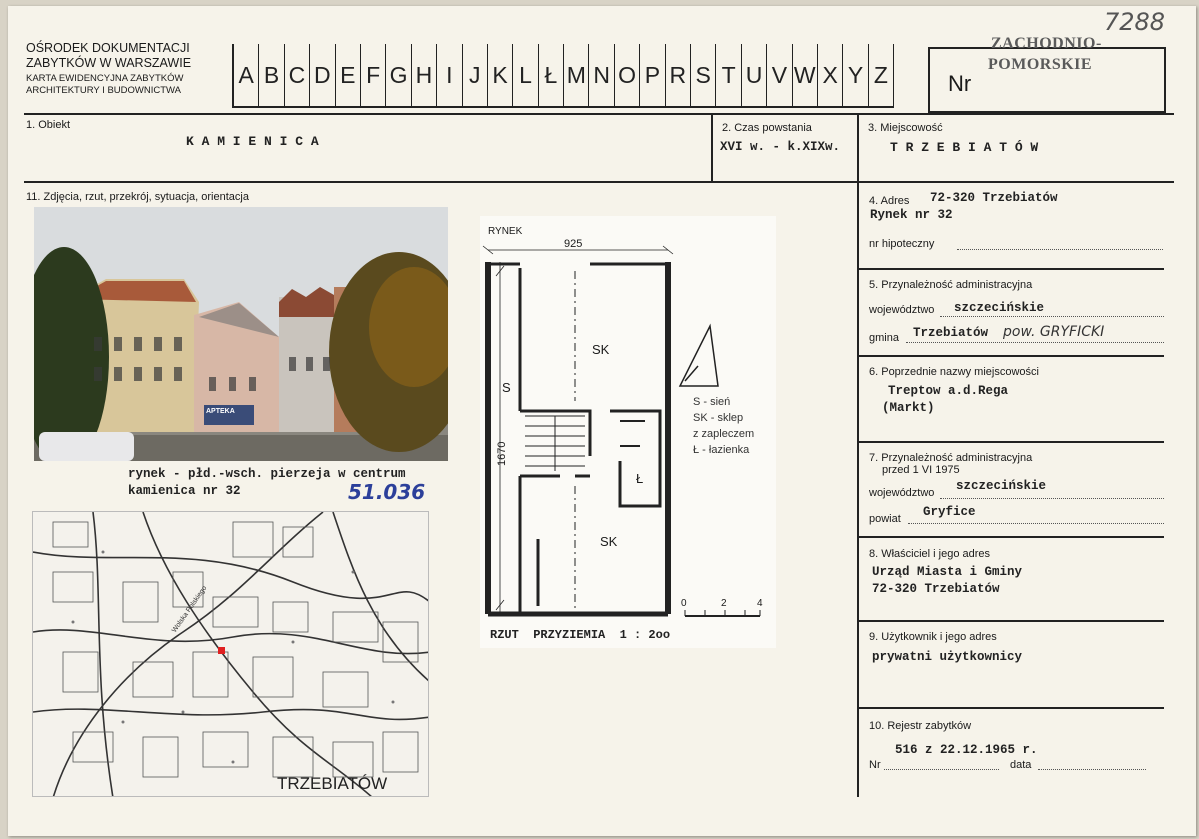 The image size is (1199, 839). Describe the element at coordinates (679, 75) in the screenshot. I see `index-letter: R` at that location.